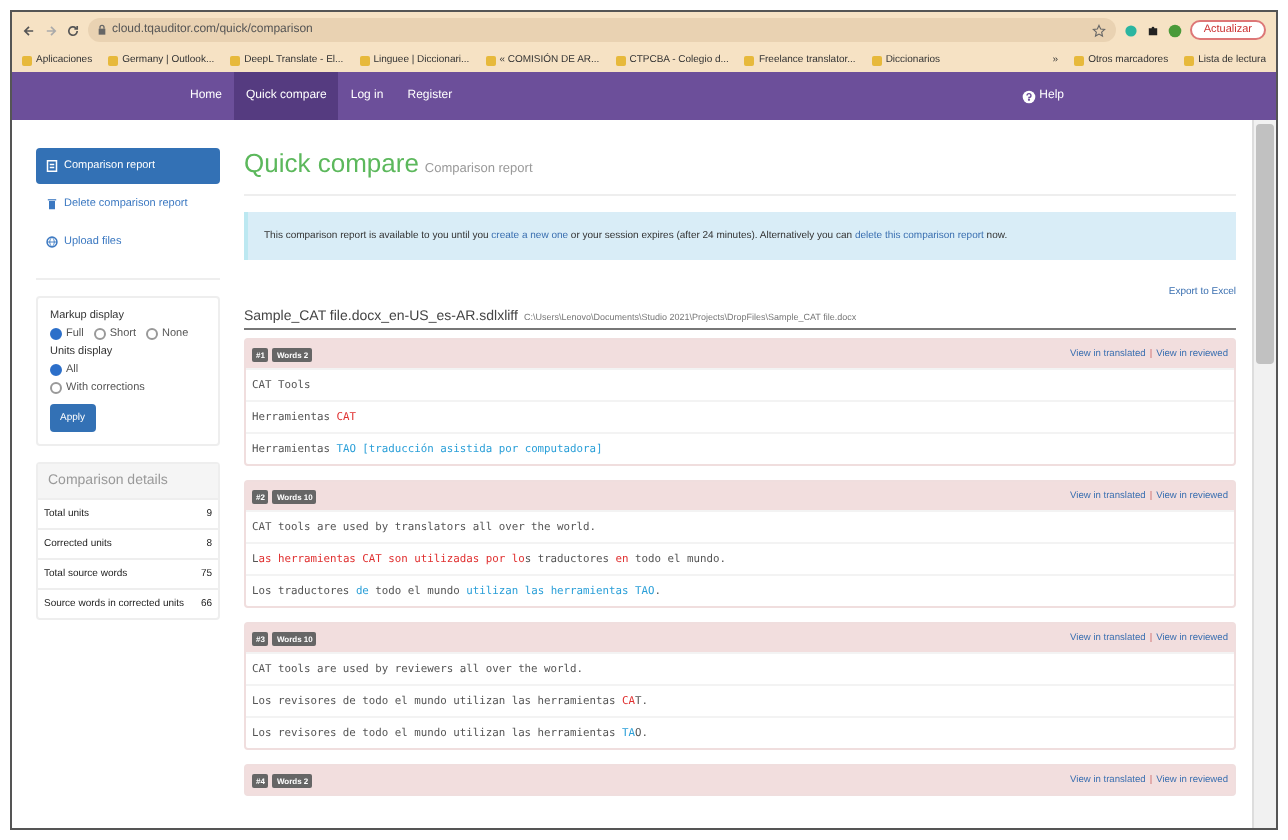 The image size is (1288, 840). Describe the element at coordinates (1264, 474) in the screenshot. I see `scrollbar` at that location.